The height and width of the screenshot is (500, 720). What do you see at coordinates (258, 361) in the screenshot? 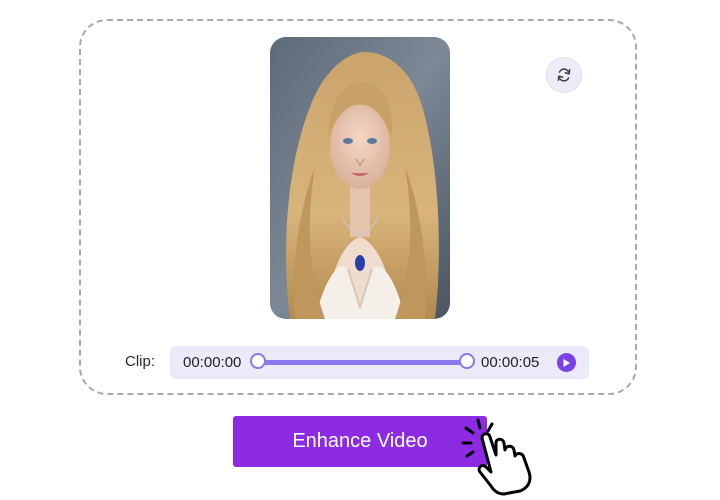
I see `clip-start-handle` at bounding box center [258, 361].